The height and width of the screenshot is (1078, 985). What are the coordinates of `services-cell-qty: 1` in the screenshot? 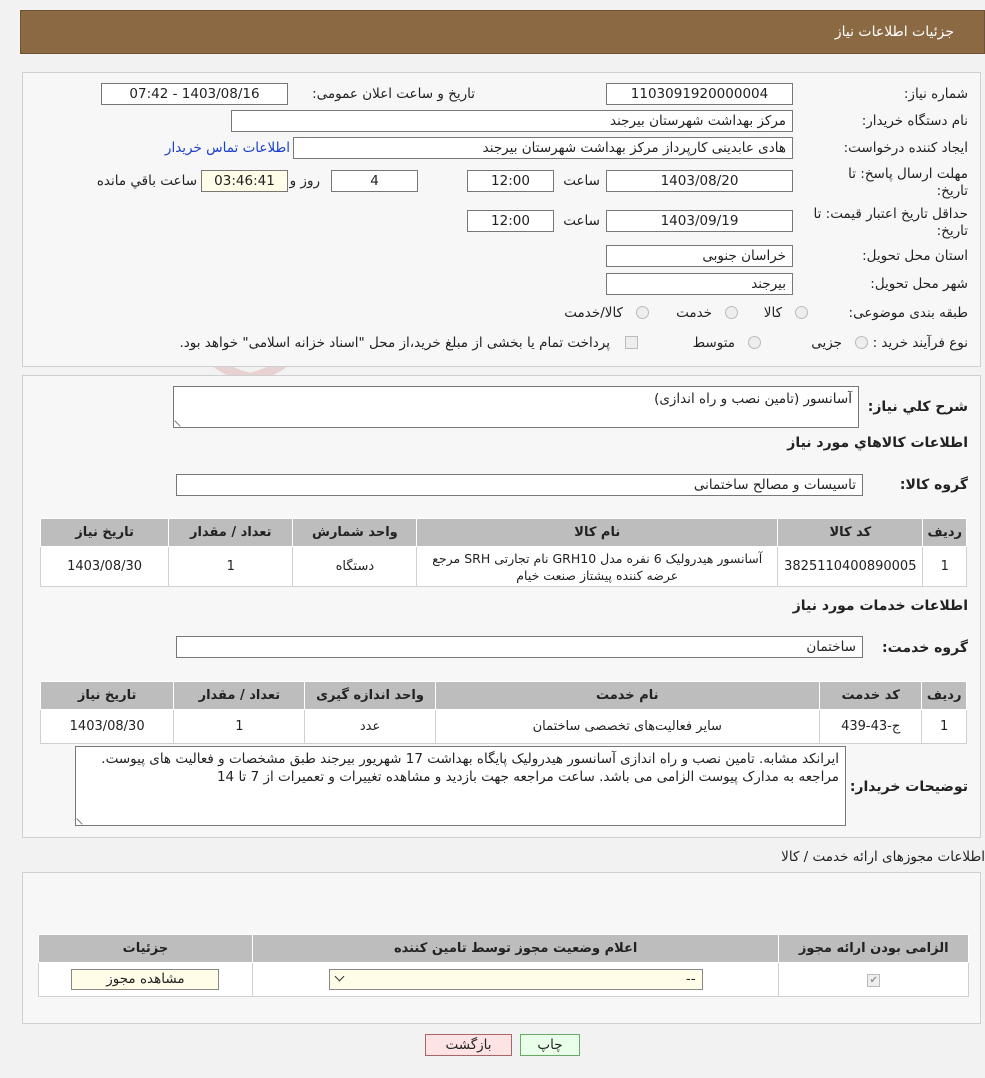 It's located at (239, 726).